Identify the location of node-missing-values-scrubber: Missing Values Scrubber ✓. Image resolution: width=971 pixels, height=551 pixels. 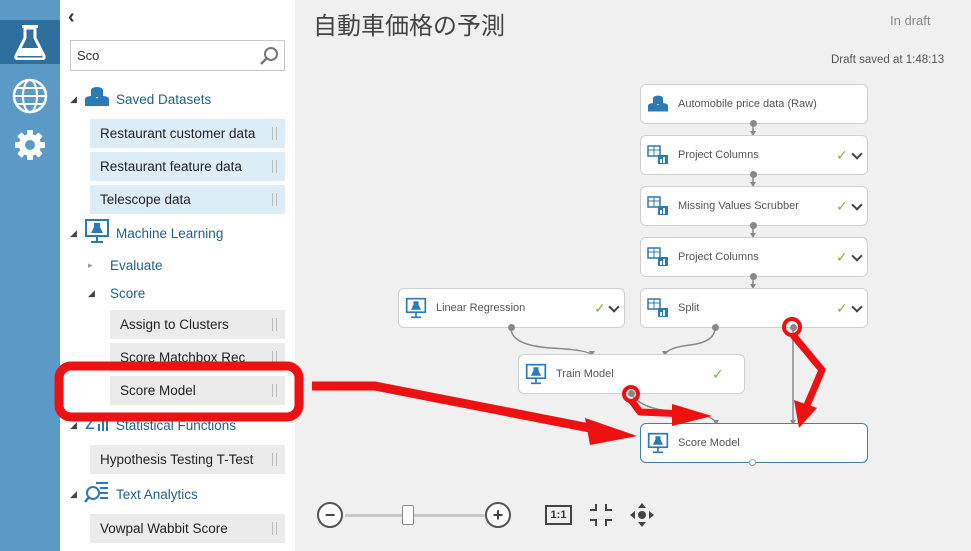
(754, 206).